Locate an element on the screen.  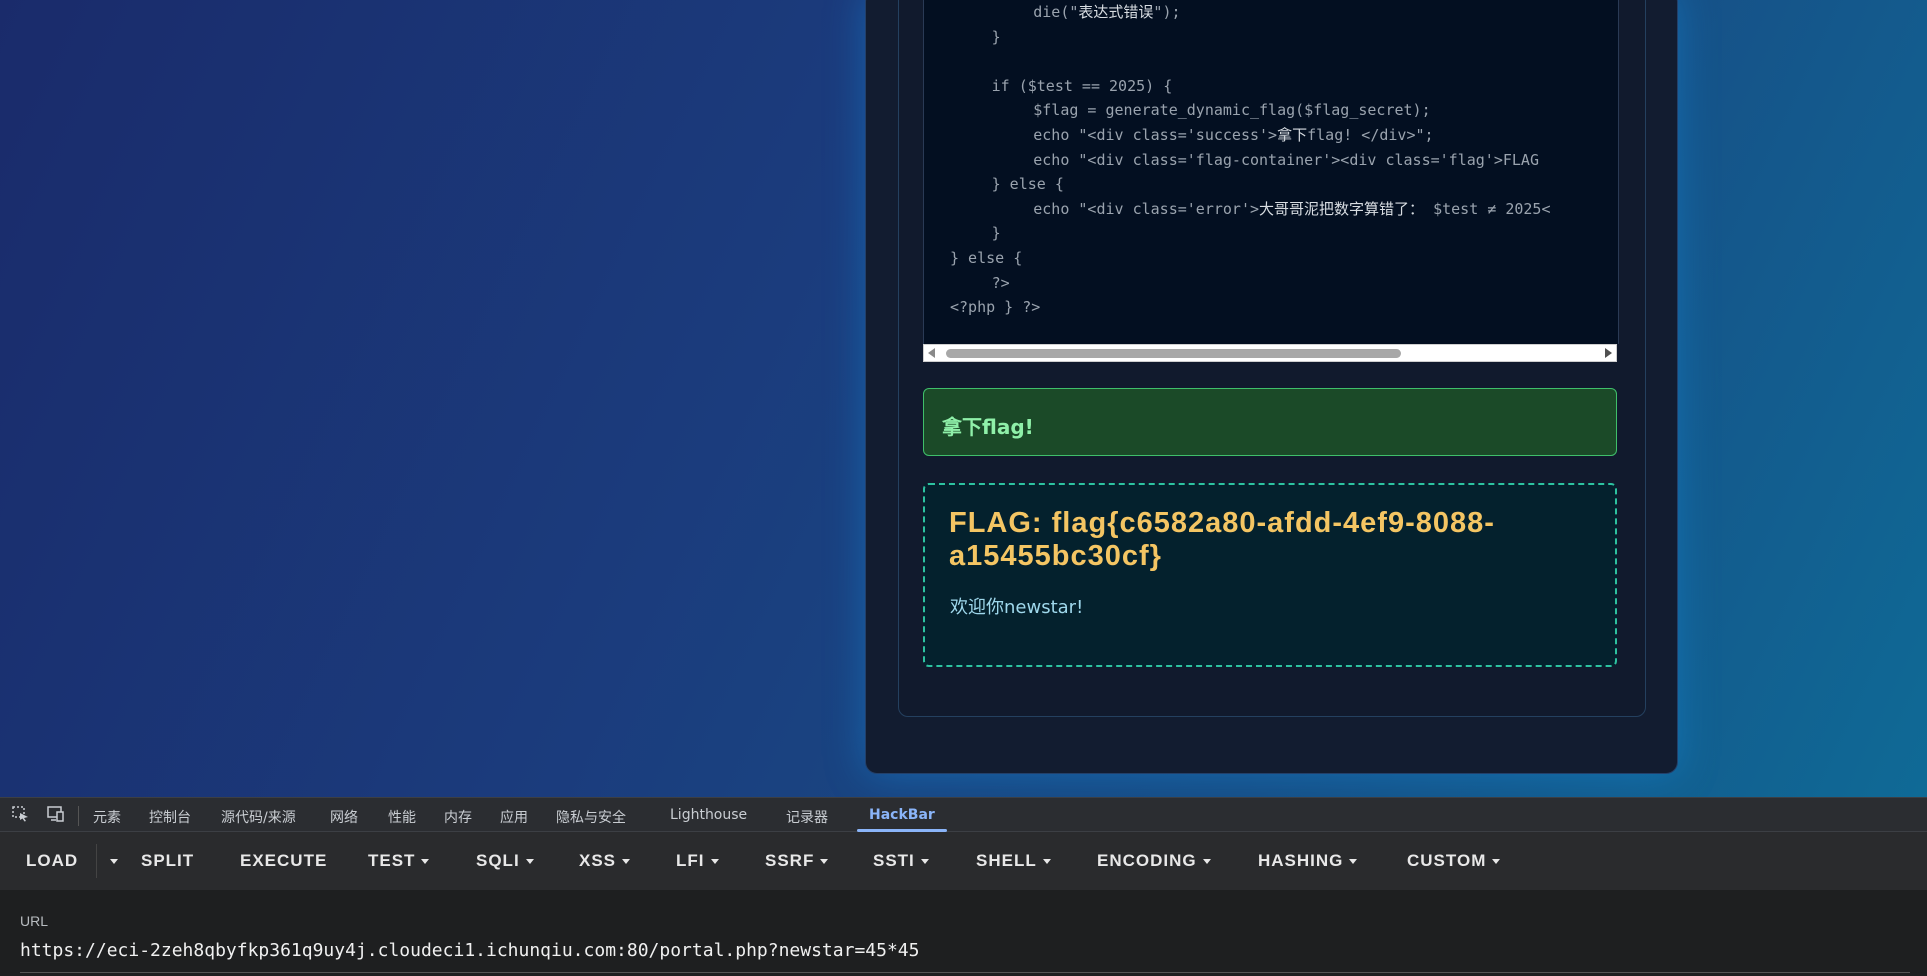
code-line: ?> is located at coordinates (1001, 283).